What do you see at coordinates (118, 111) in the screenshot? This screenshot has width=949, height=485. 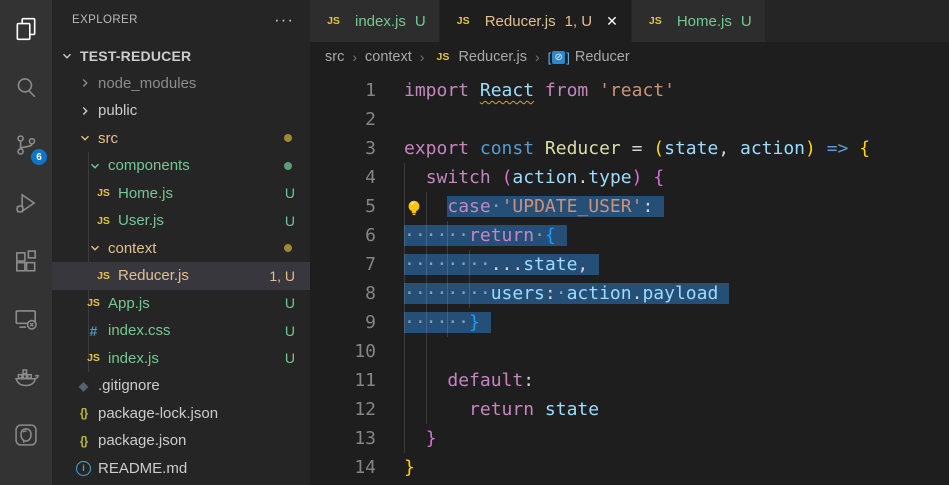 I see `file-label: public` at bounding box center [118, 111].